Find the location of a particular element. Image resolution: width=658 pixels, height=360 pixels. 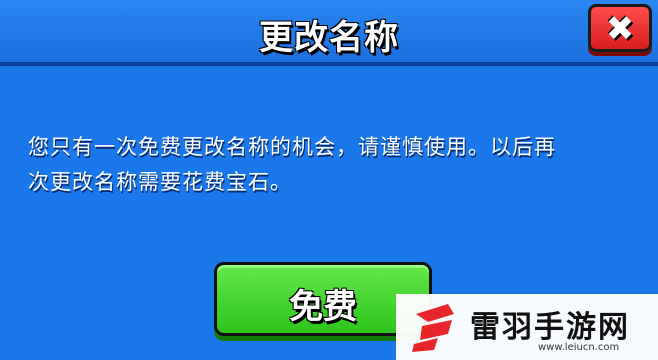

close-button: ✖ is located at coordinates (620, 28).